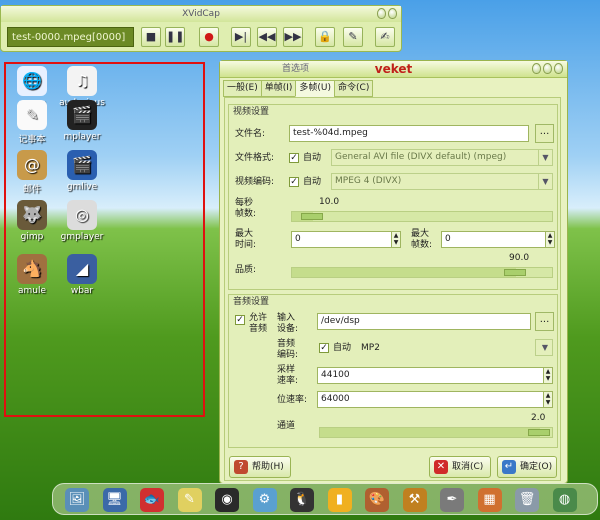  I want to click on help-button-label: 帮助(H), so click(268, 467).